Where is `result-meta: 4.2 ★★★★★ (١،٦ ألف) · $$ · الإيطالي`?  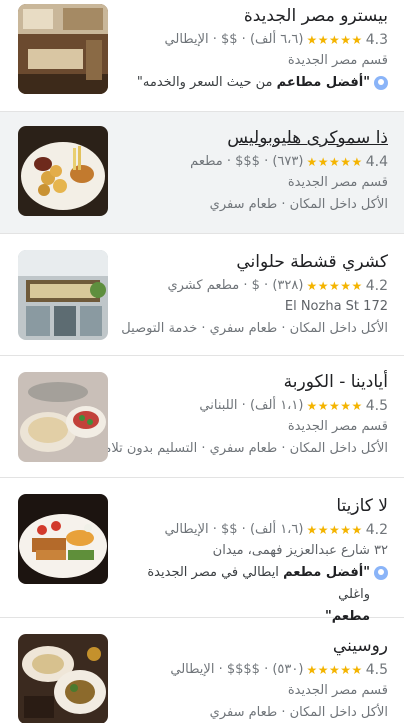
result-meta: 4.2 ★★★★★ (١،٦ ألف) · $$ · الإيطالي is located at coordinates (254, 530).